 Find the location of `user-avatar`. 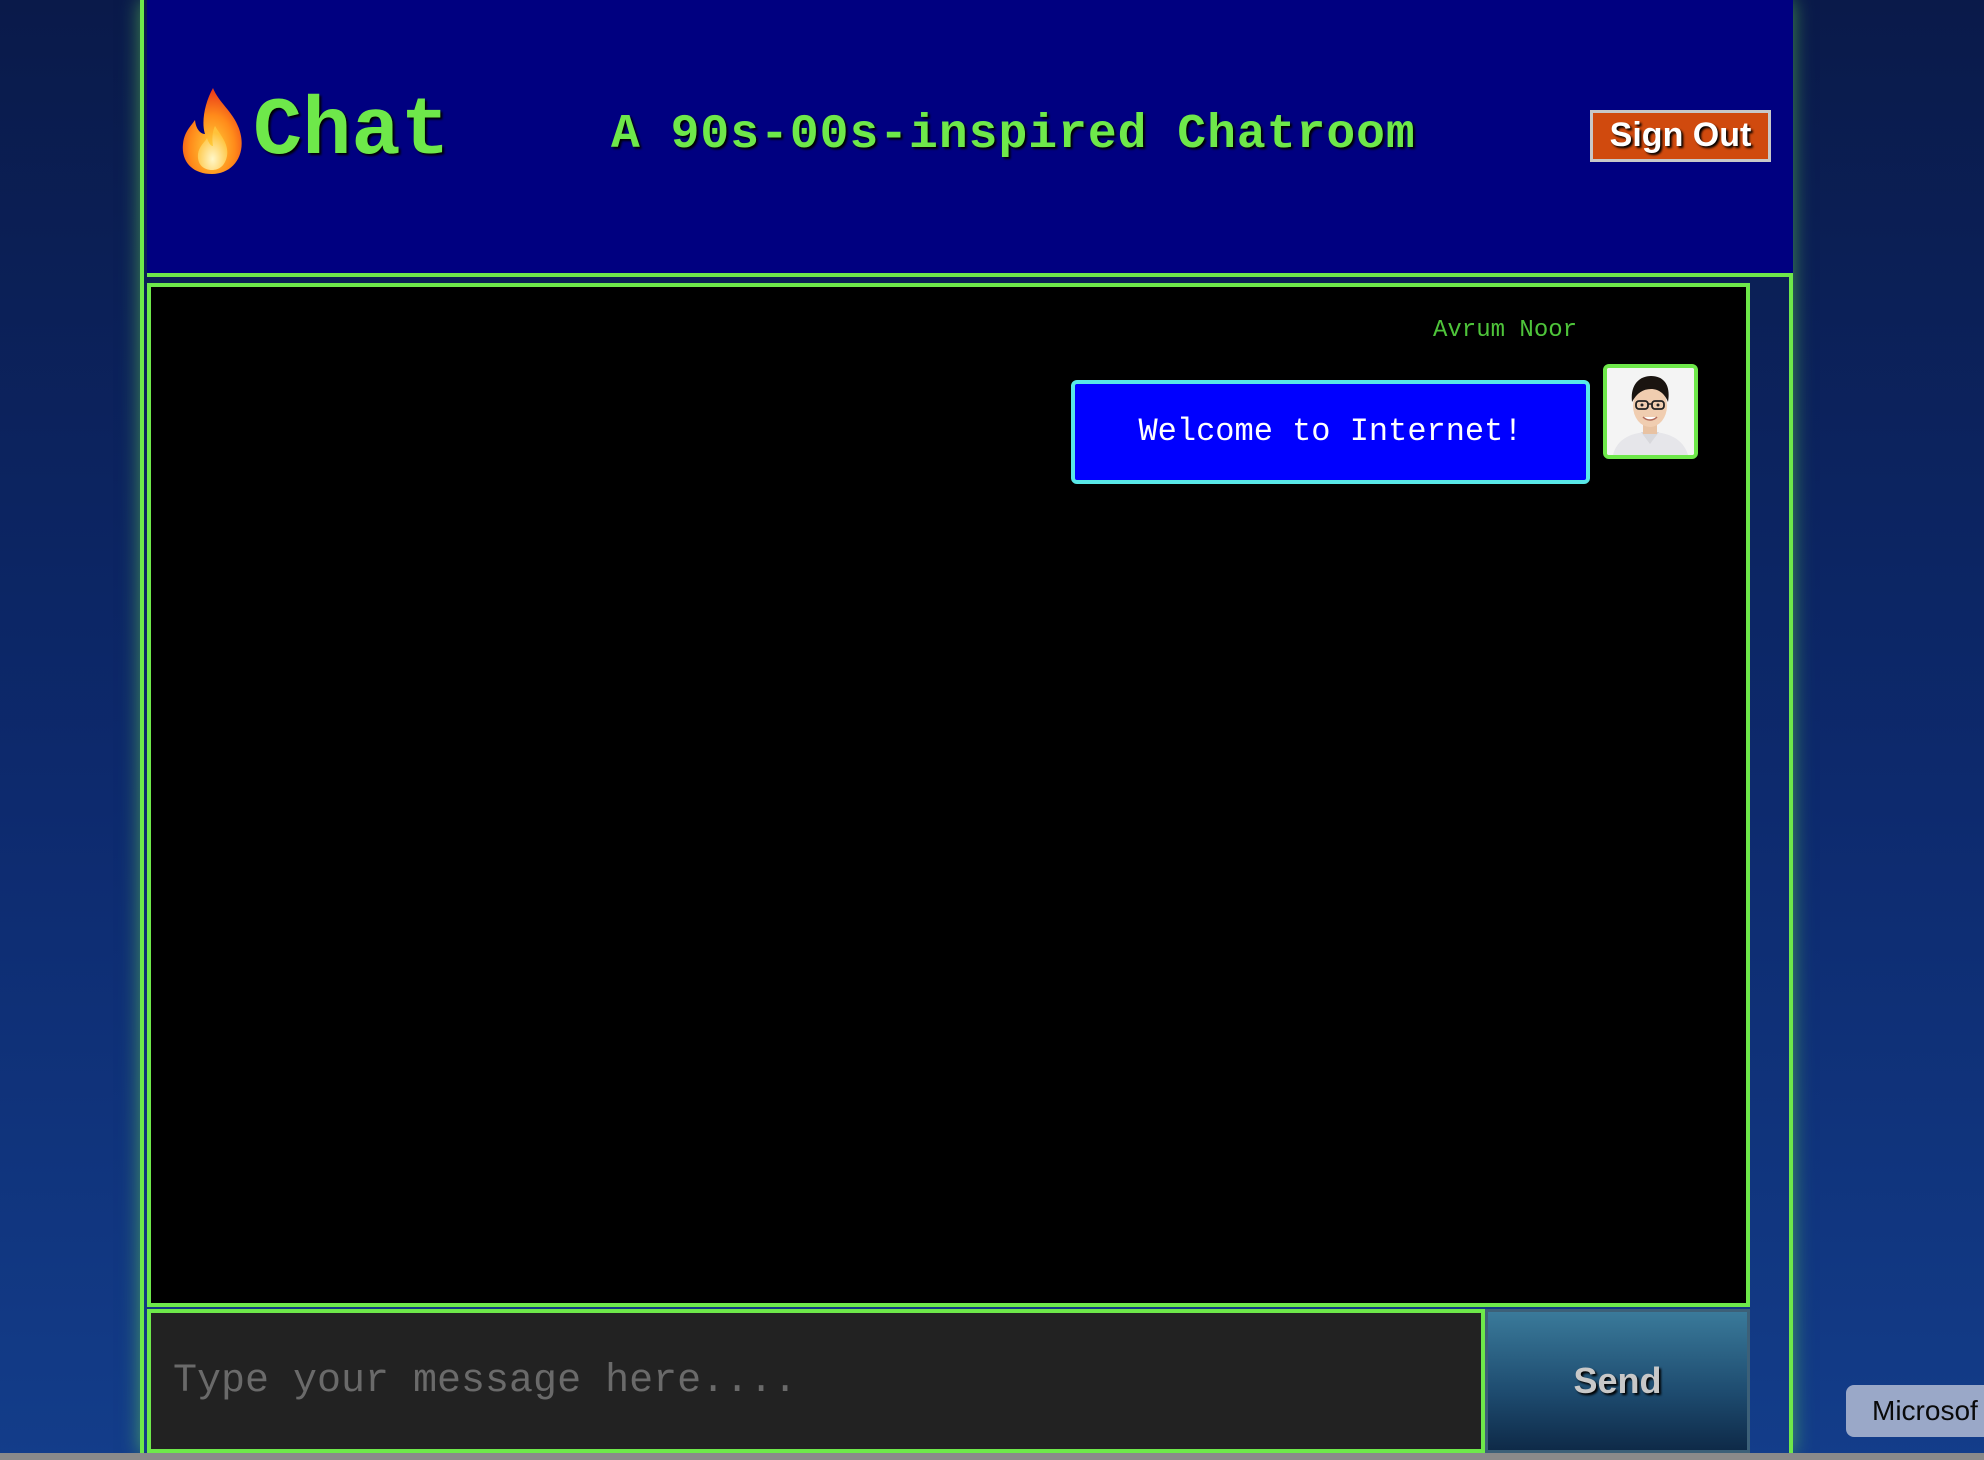

user-avatar is located at coordinates (1650, 411).